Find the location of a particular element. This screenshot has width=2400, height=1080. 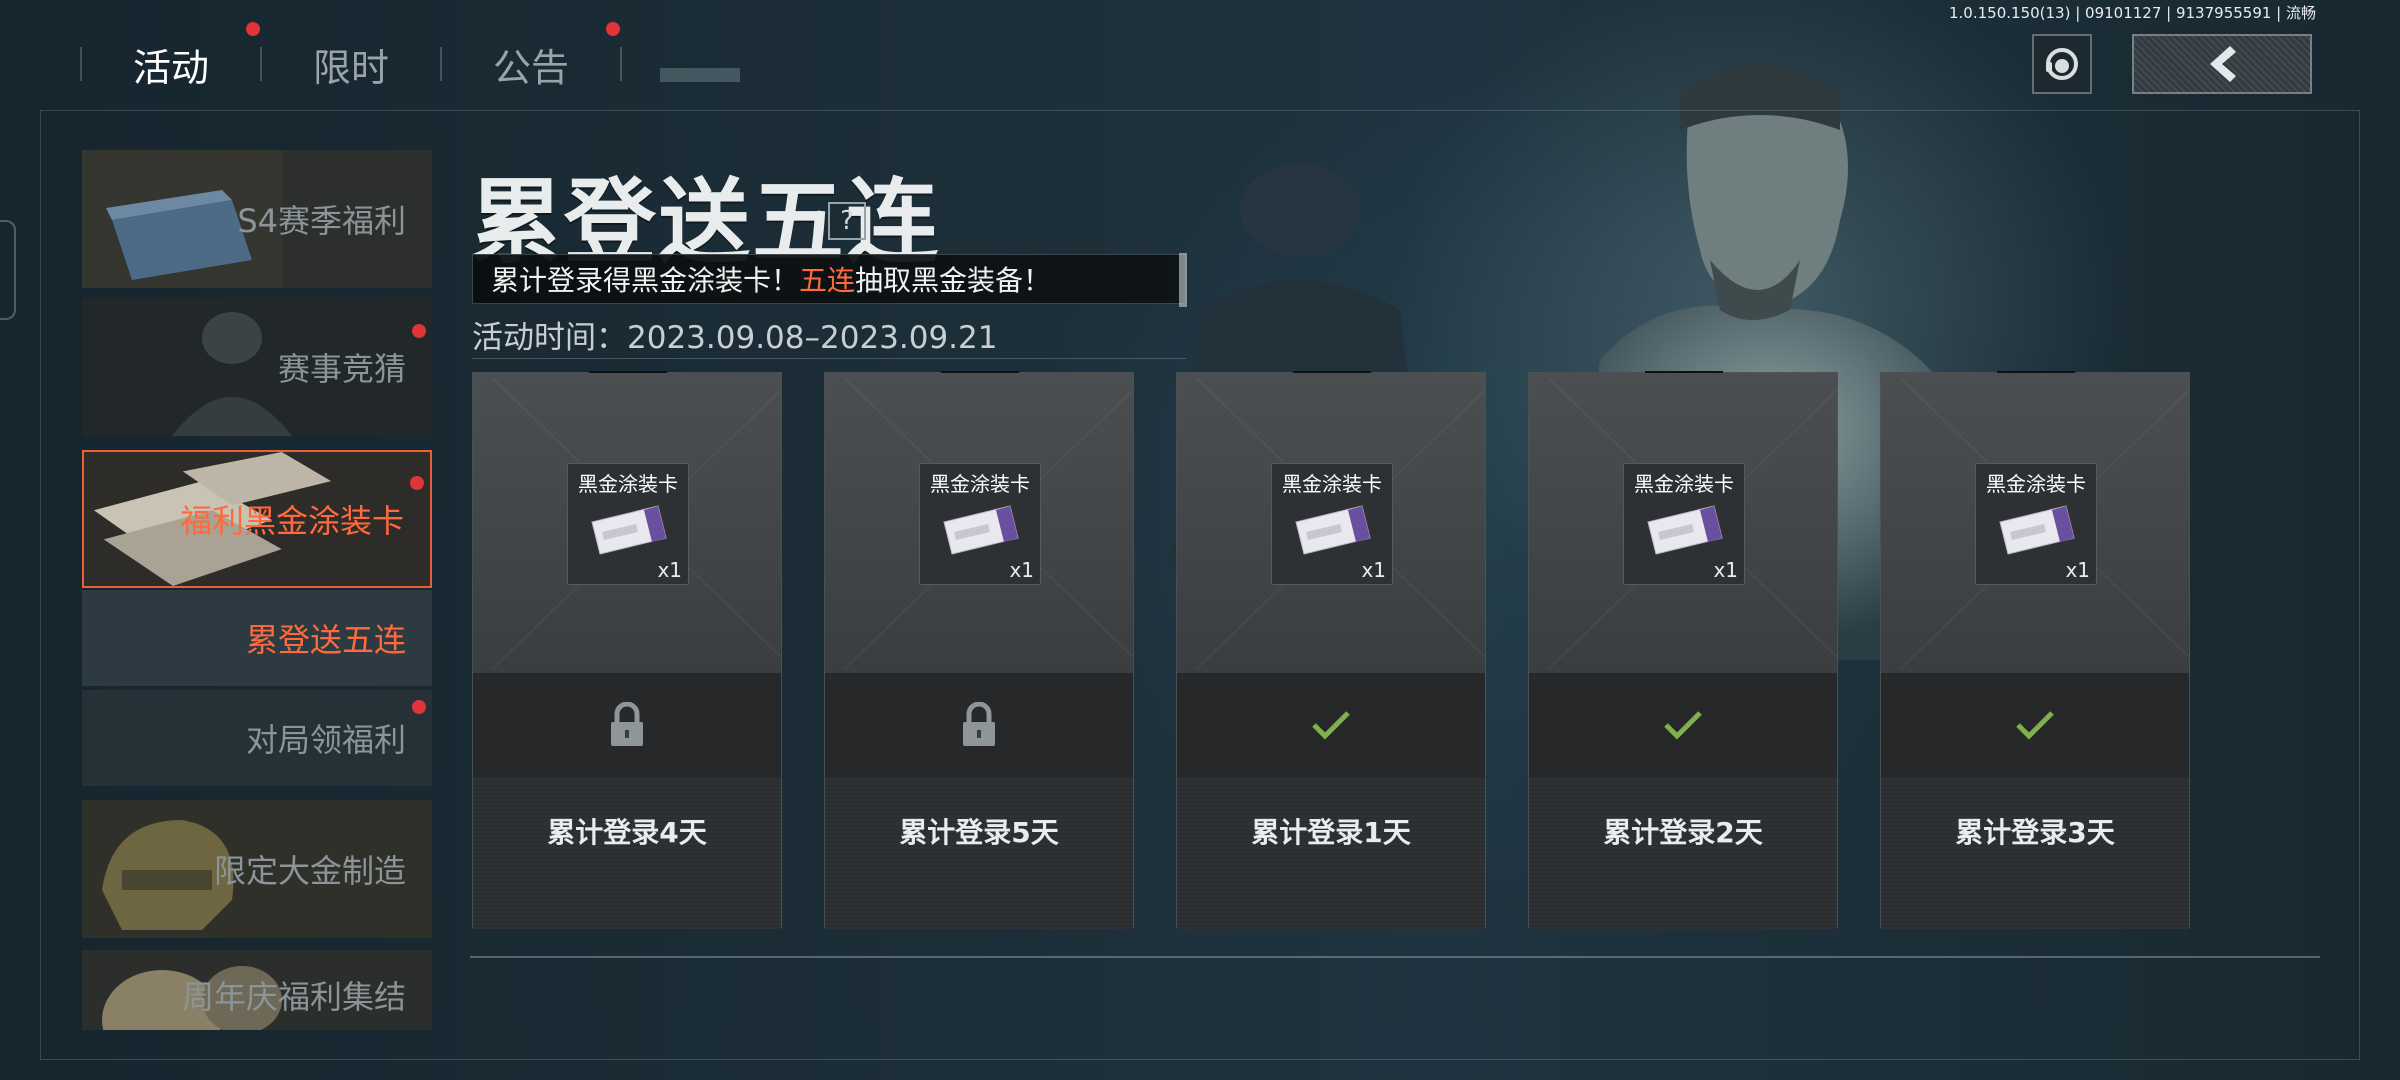

back-button is located at coordinates (2222, 64).